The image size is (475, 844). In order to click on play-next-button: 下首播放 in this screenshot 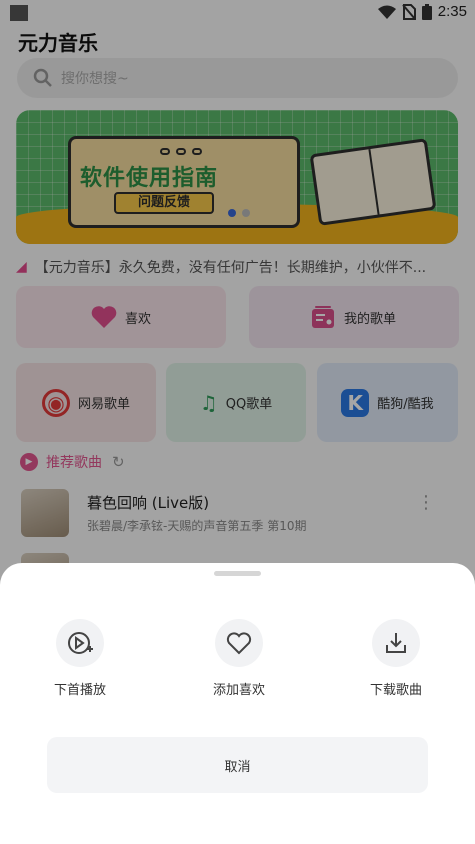, I will do `click(80, 658)`.